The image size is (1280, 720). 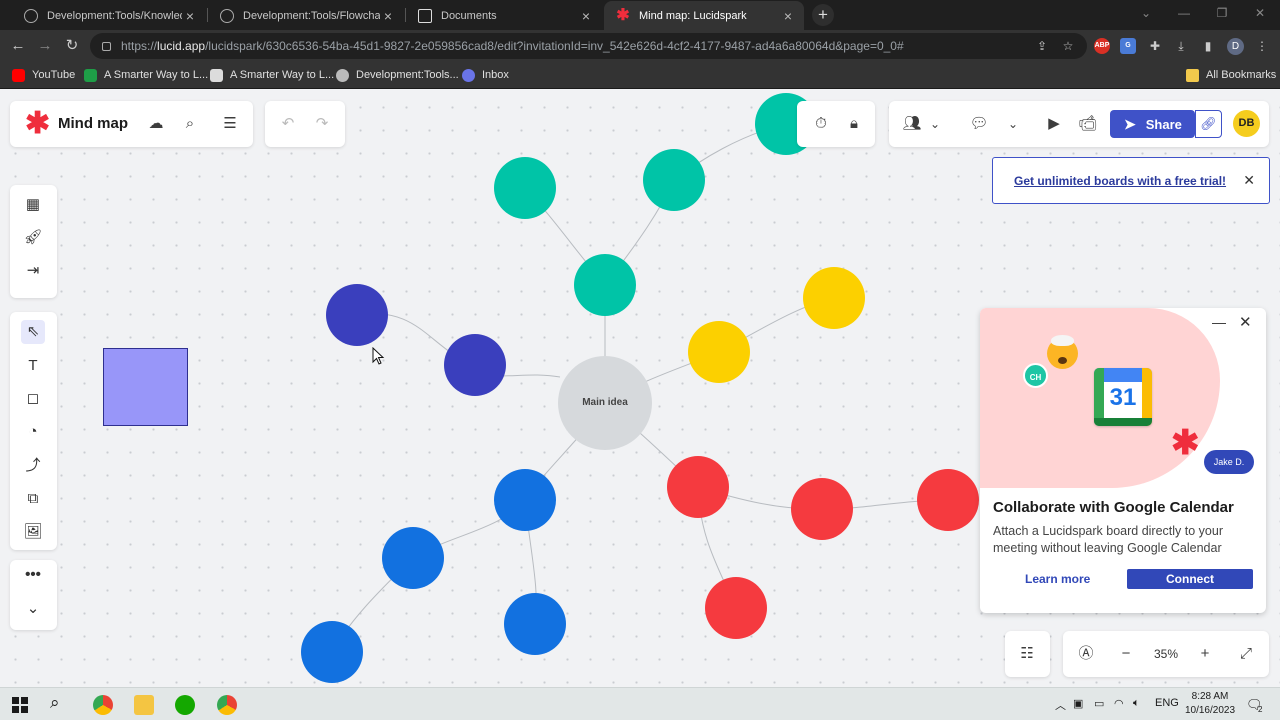 What do you see at coordinates (1054, 124) in the screenshot?
I see `present-icon: ▶` at bounding box center [1054, 124].